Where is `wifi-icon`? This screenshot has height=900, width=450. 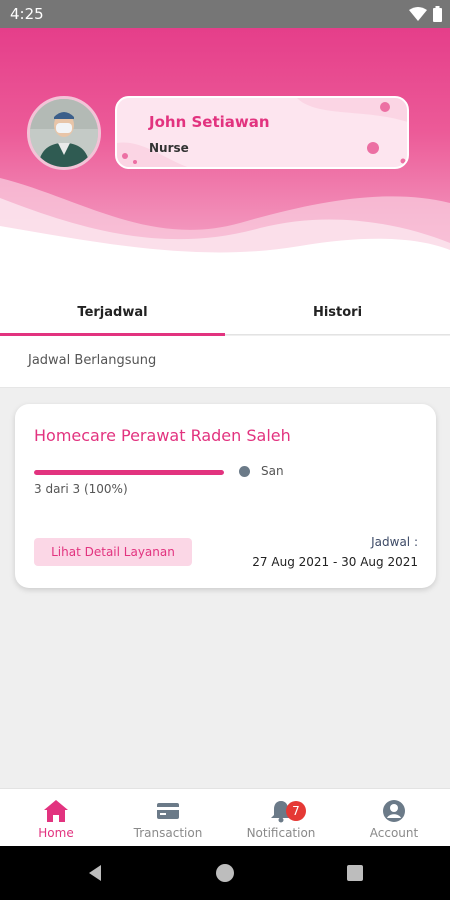
wifi-icon is located at coordinates (418, 14).